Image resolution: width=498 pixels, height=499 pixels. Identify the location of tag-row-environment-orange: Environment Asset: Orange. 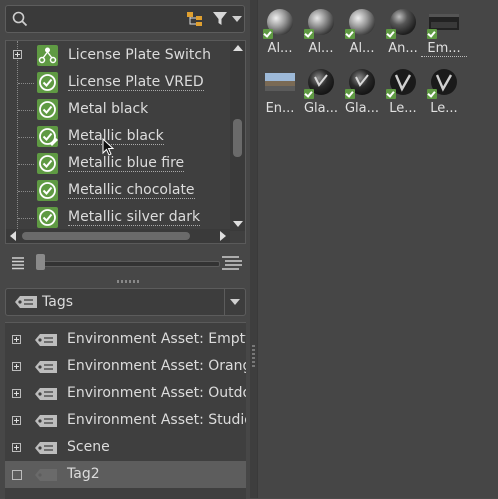
(125, 366).